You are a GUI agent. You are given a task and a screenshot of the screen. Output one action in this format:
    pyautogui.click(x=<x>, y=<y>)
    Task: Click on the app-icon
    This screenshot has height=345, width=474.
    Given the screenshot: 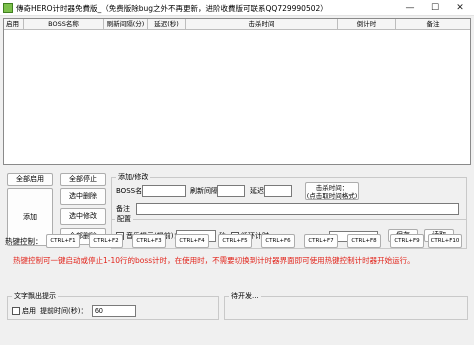 What is the action you would take?
    pyautogui.click(x=8, y=8)
    